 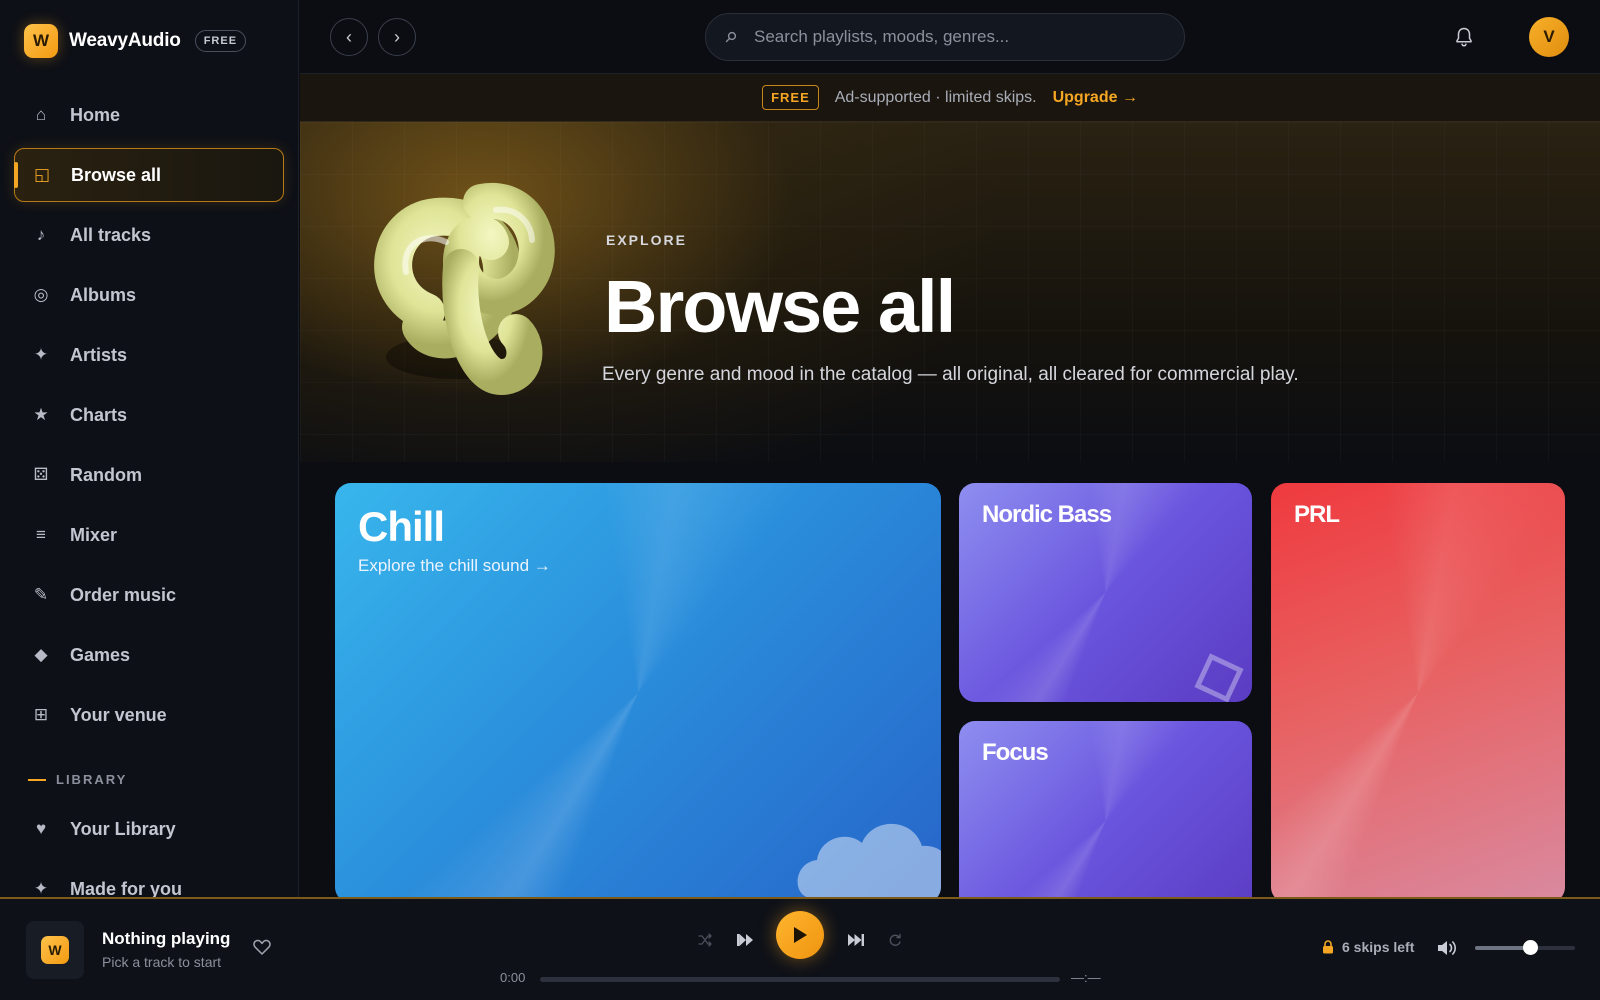 I want to click on star-icon: ★, so click(x=41, y=414).